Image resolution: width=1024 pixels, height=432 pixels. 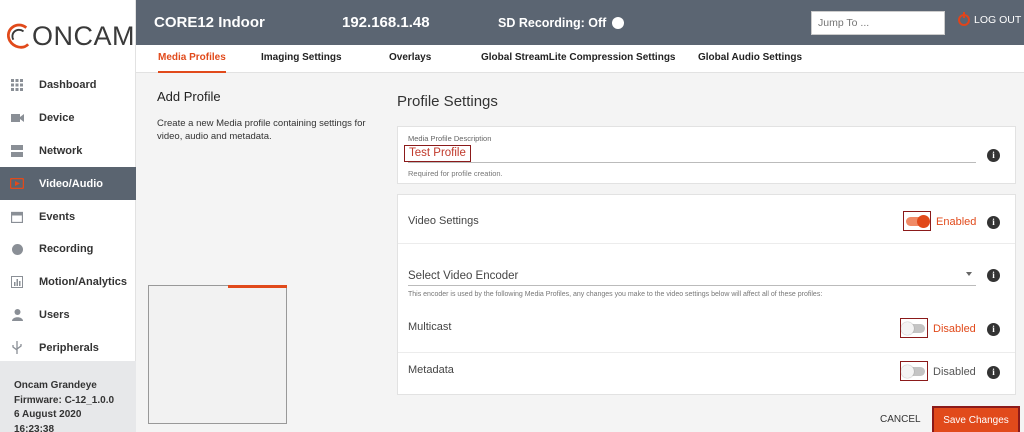 What do you see at coordinates (17, 249) in the screenshot?
I see `record-icon` at bounding box center [17, 249].